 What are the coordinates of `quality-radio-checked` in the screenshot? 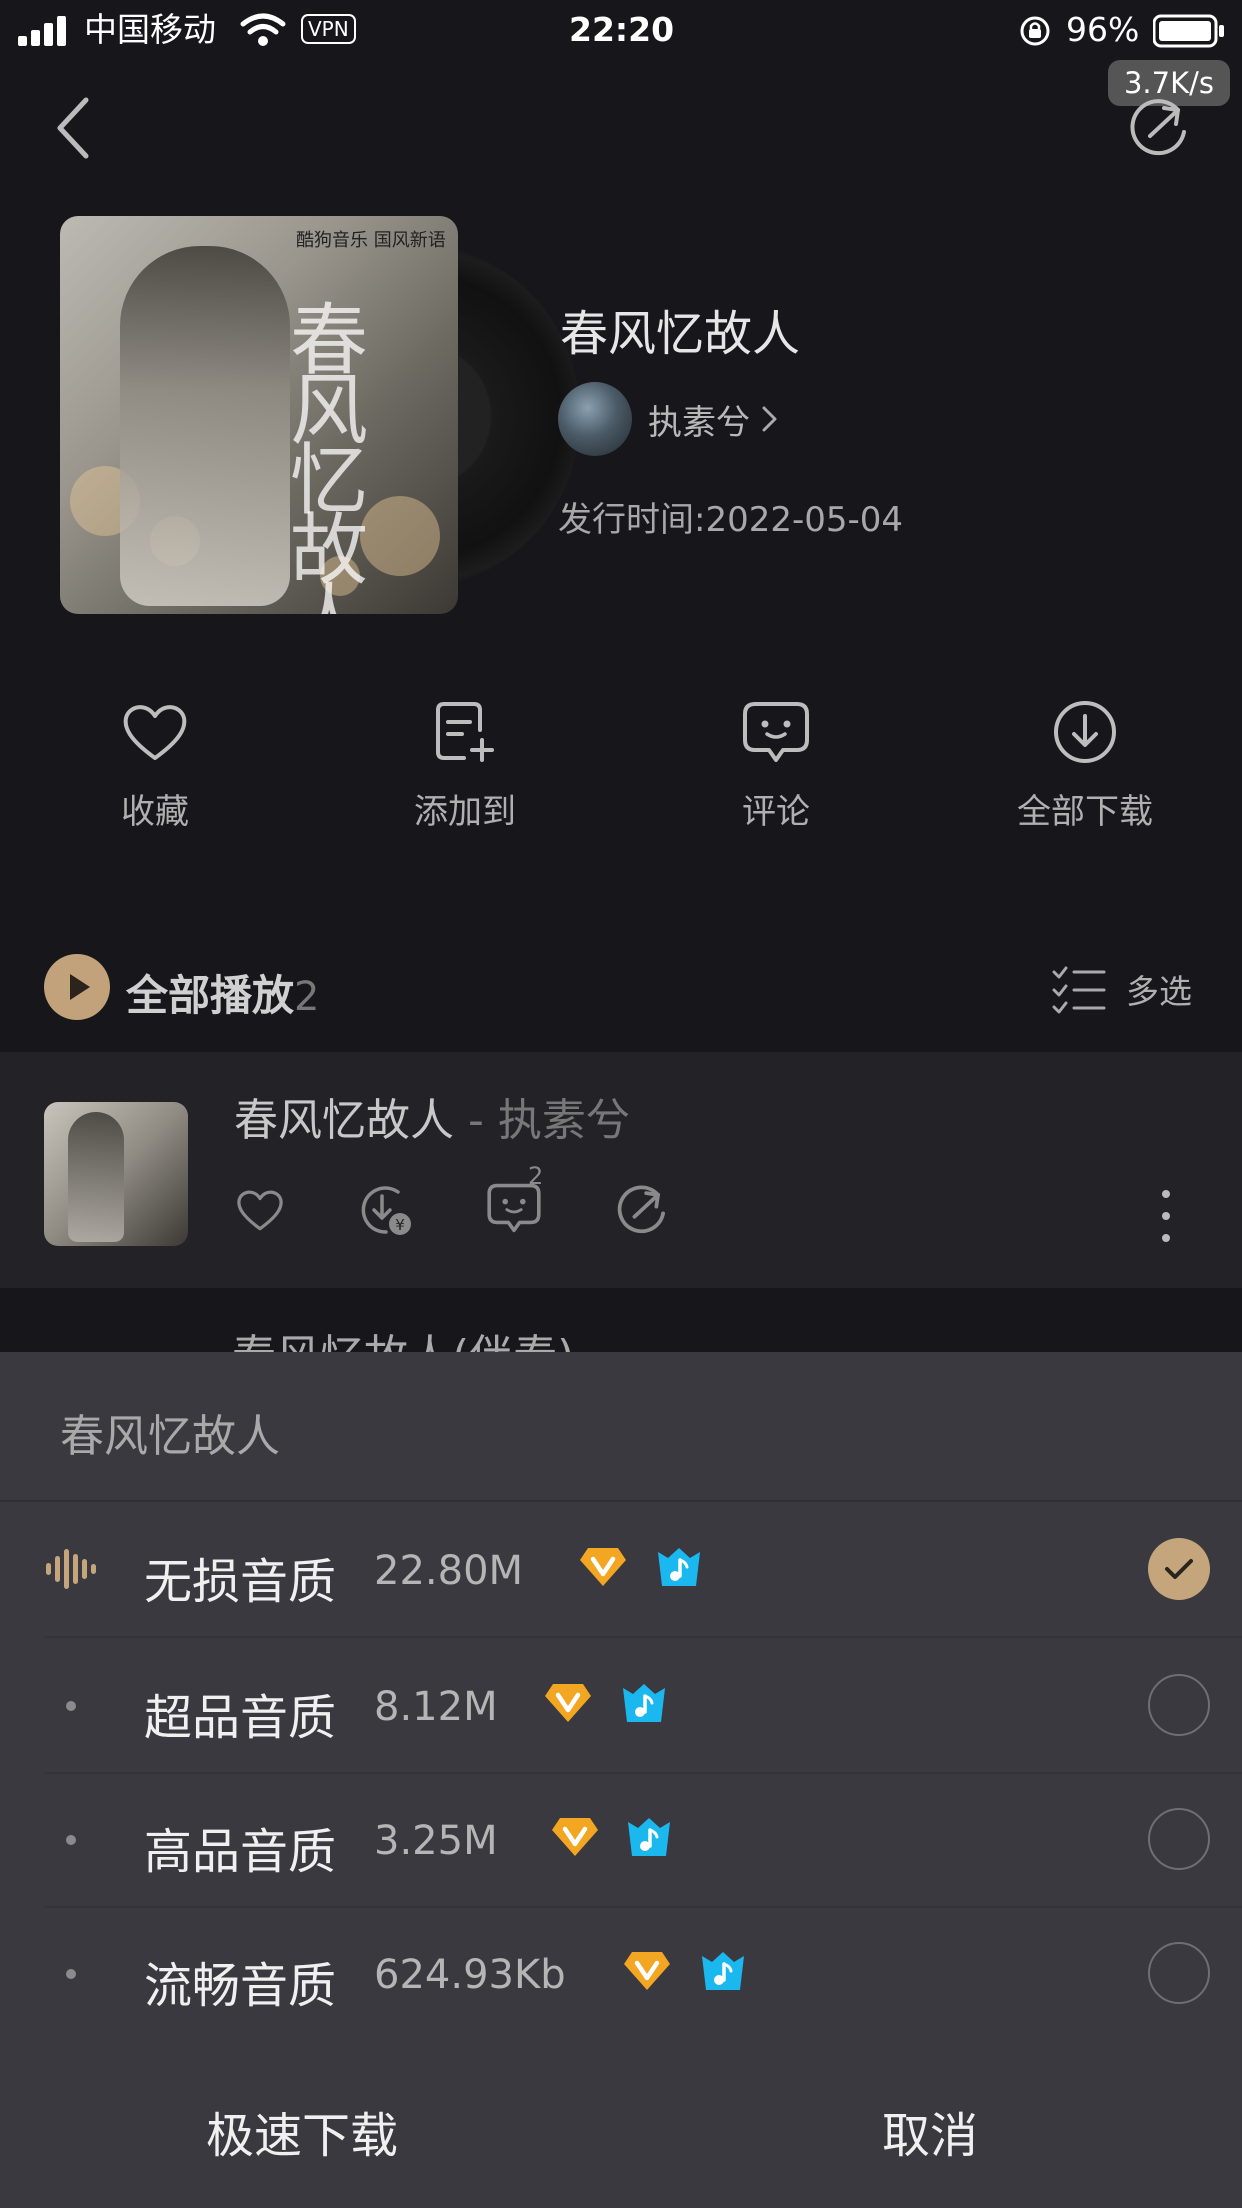 It's located at (1179, 1569).